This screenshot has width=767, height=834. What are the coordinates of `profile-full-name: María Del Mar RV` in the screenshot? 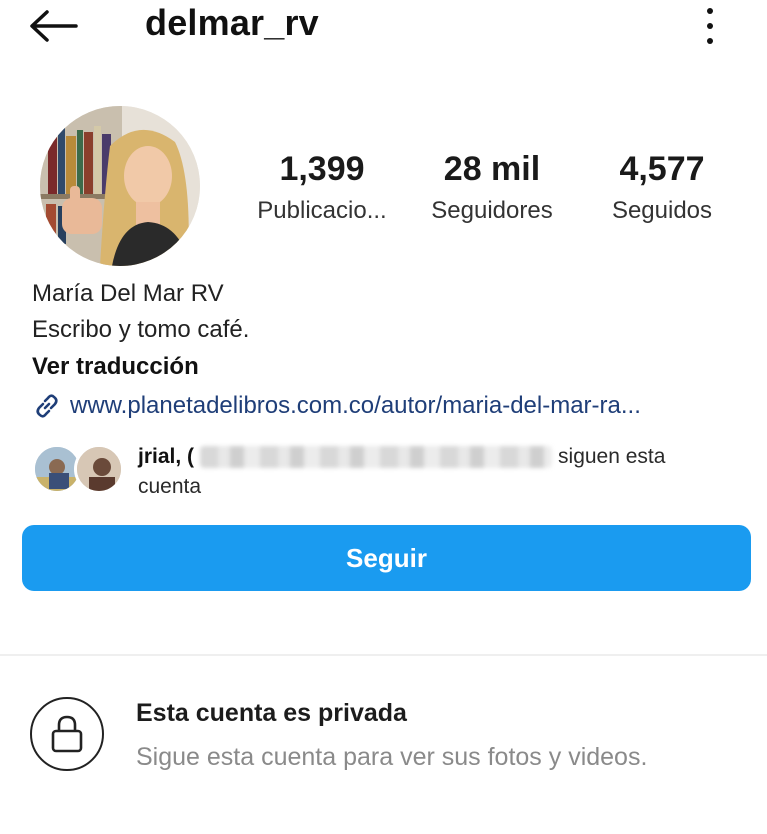 It's located at (128, 293).